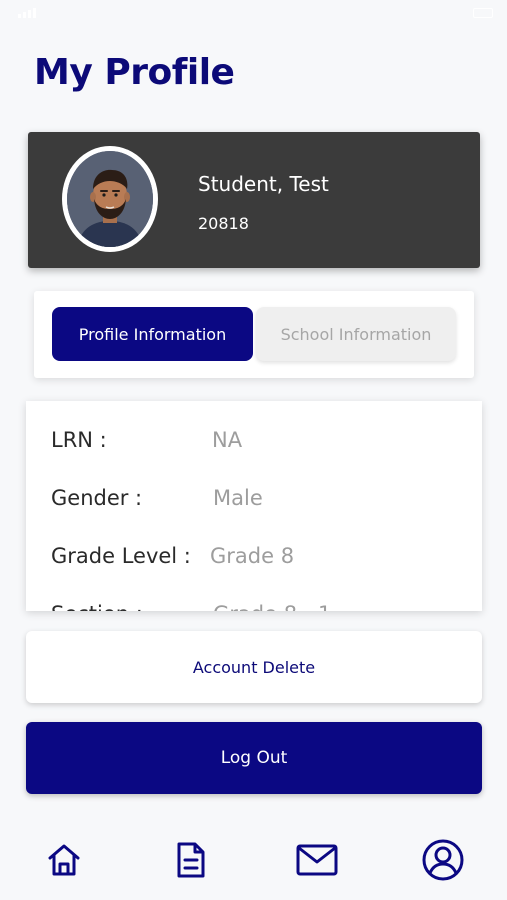  I want to click on nav-item-home, so click(64, 860).